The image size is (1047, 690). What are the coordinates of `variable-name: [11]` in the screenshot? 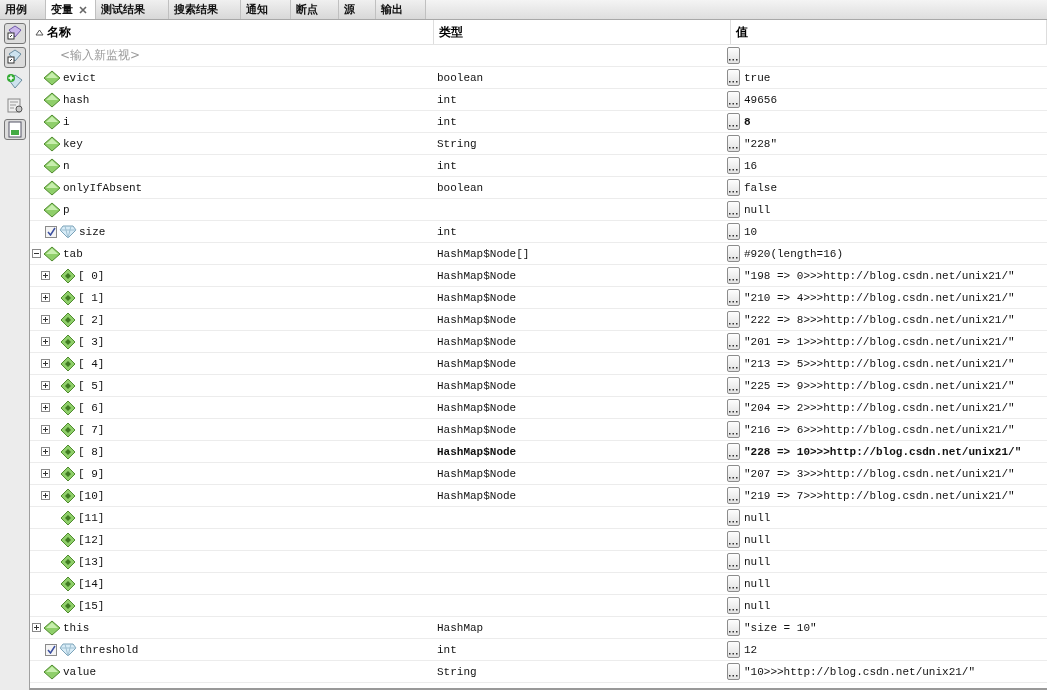 It's located at (91, 517).